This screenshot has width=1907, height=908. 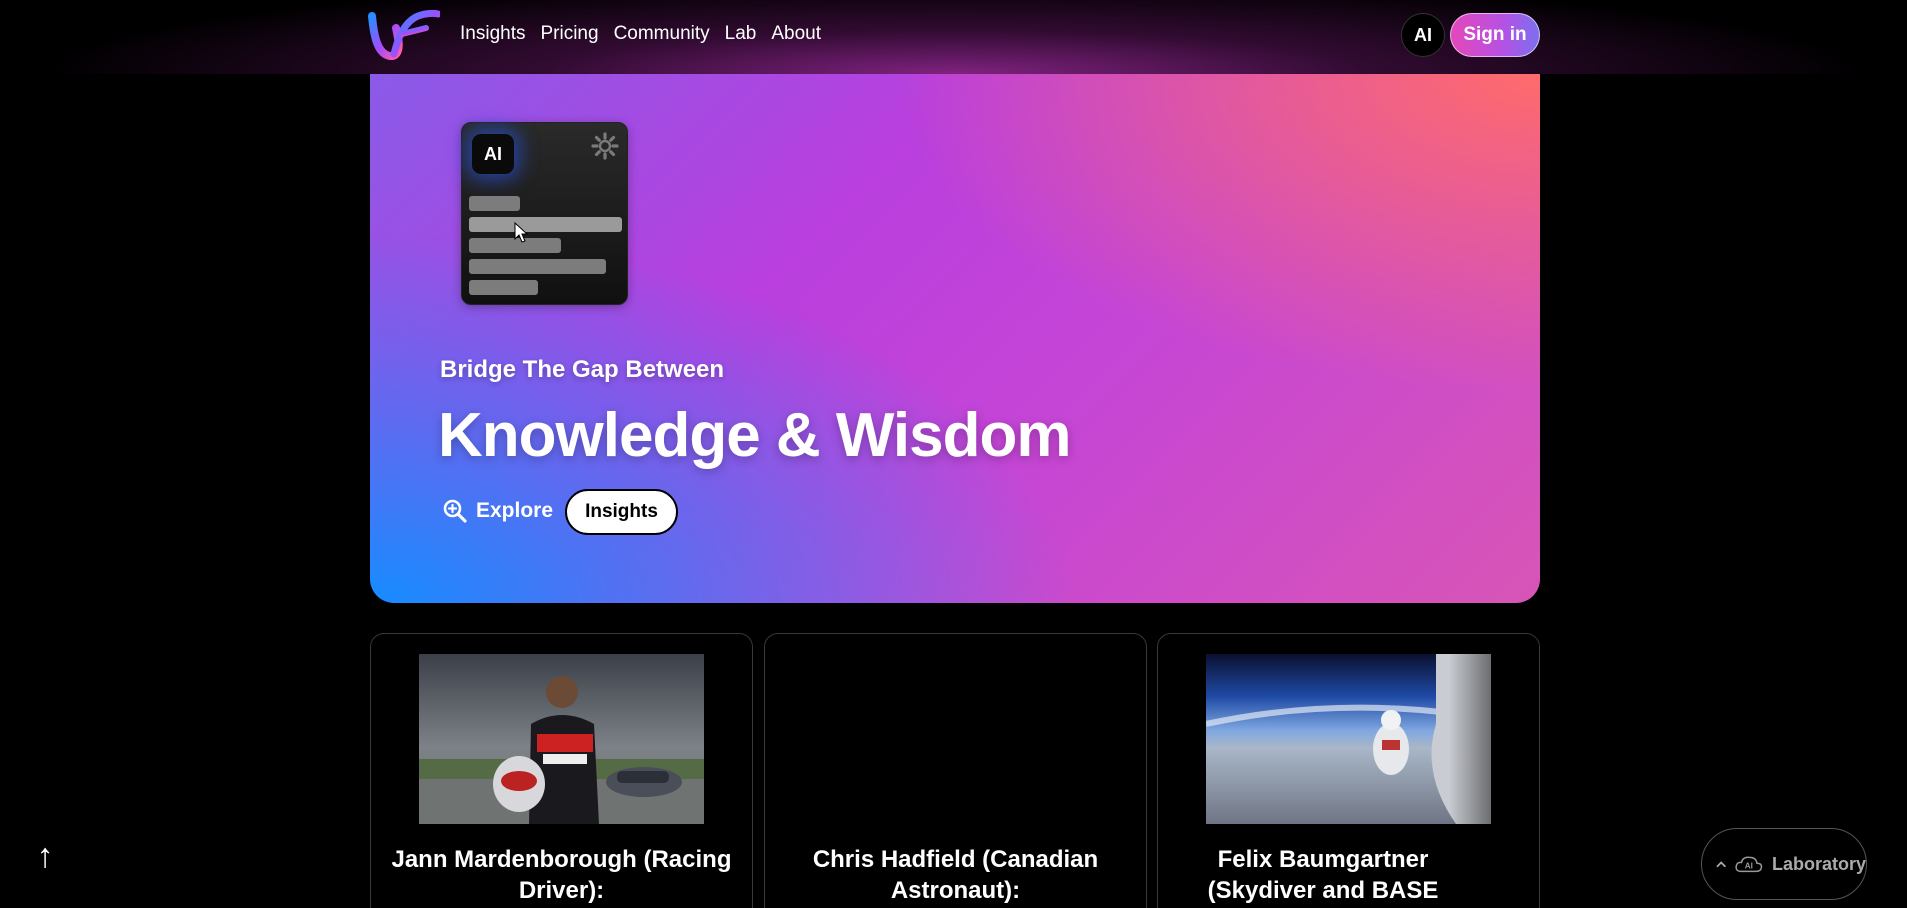 What do you see at coordinates (492, 34) in the screenshot?
I see `nav-insights: Insights` at bounding box center [492, 34].